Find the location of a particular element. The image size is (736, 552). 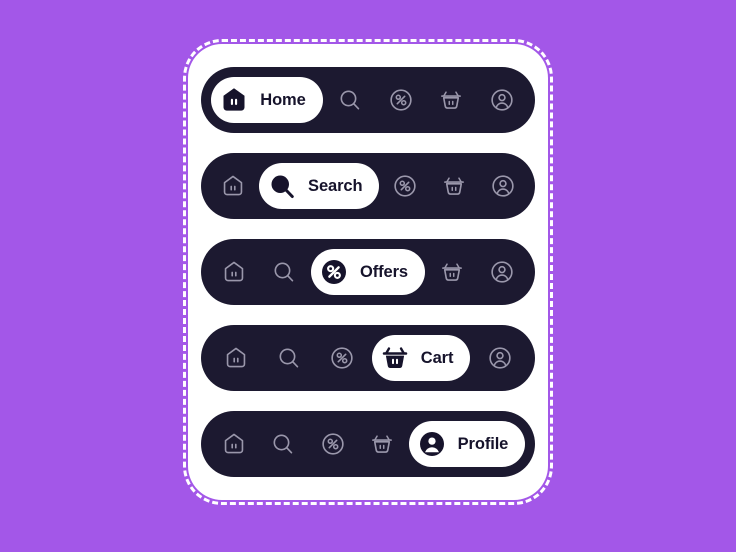

nav-item-label: Cart is located at coordinates (437, 357).